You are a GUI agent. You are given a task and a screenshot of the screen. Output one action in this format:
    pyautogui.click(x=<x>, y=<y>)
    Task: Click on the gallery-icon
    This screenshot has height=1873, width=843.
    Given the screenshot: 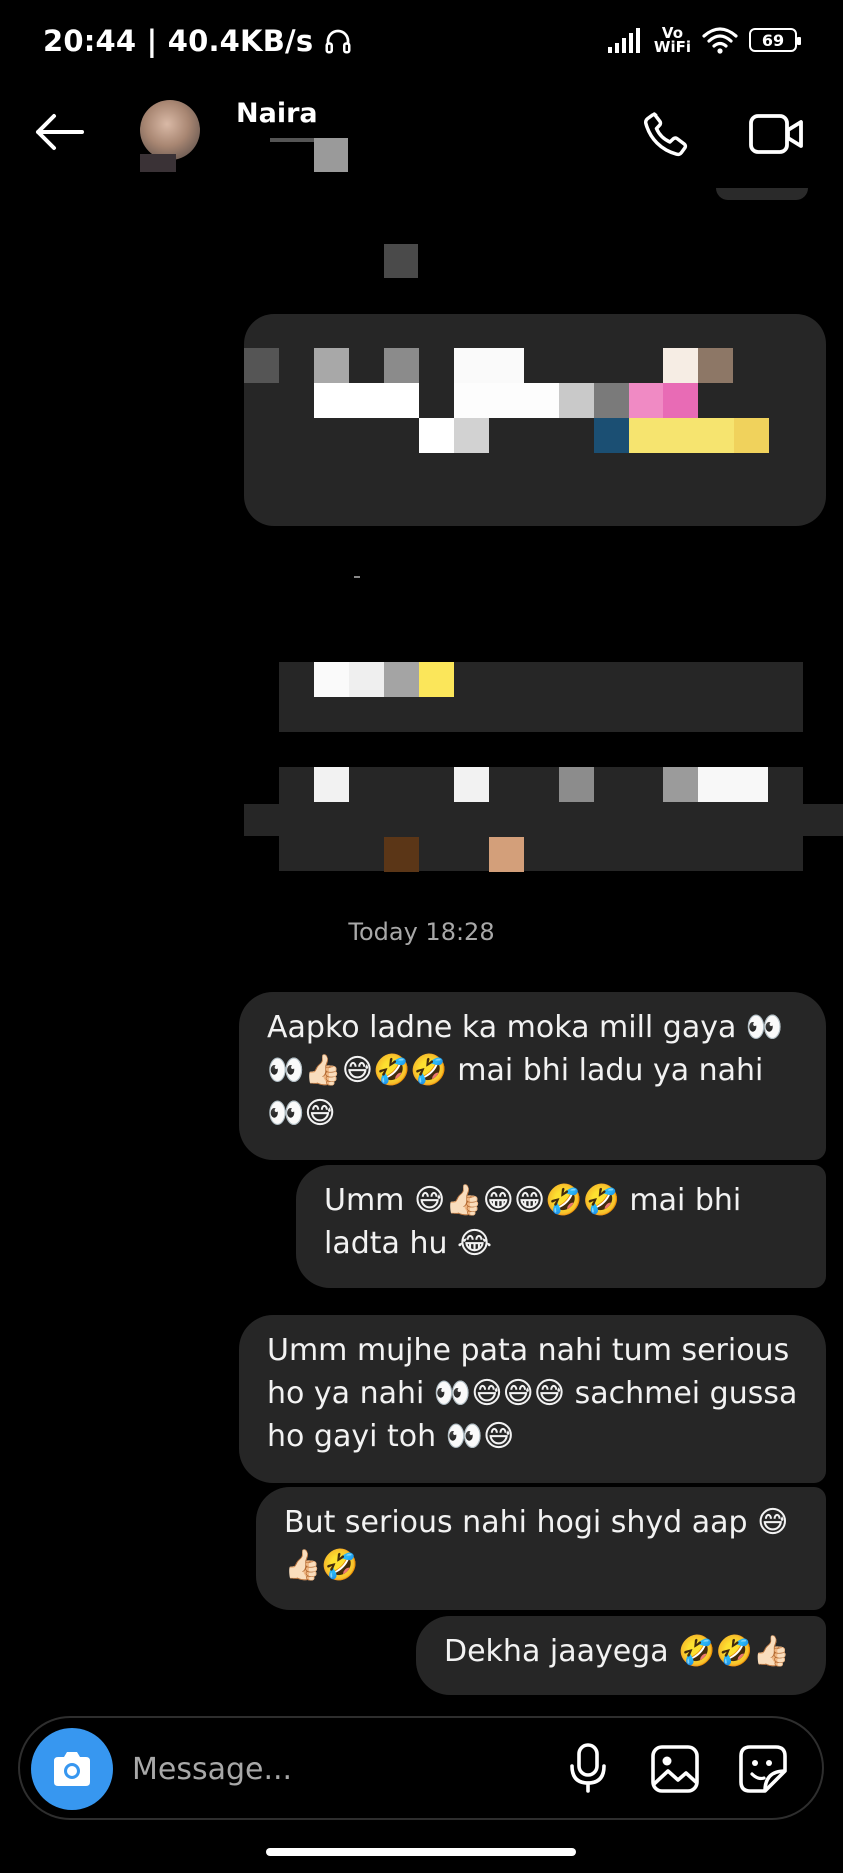 What is the action you would take?
    pyautogui.click(x=675, y=1769)
    